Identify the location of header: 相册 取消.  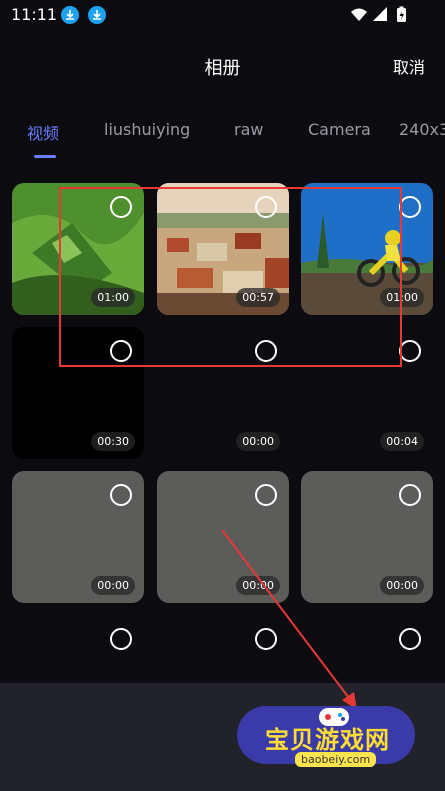
(222, 65).